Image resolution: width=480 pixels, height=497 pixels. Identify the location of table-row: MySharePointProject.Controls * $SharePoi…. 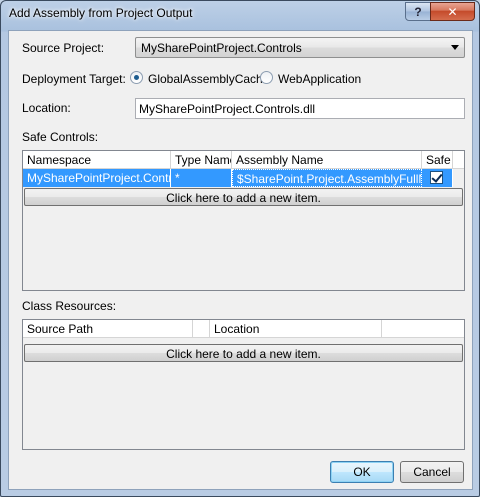
(238, 178).